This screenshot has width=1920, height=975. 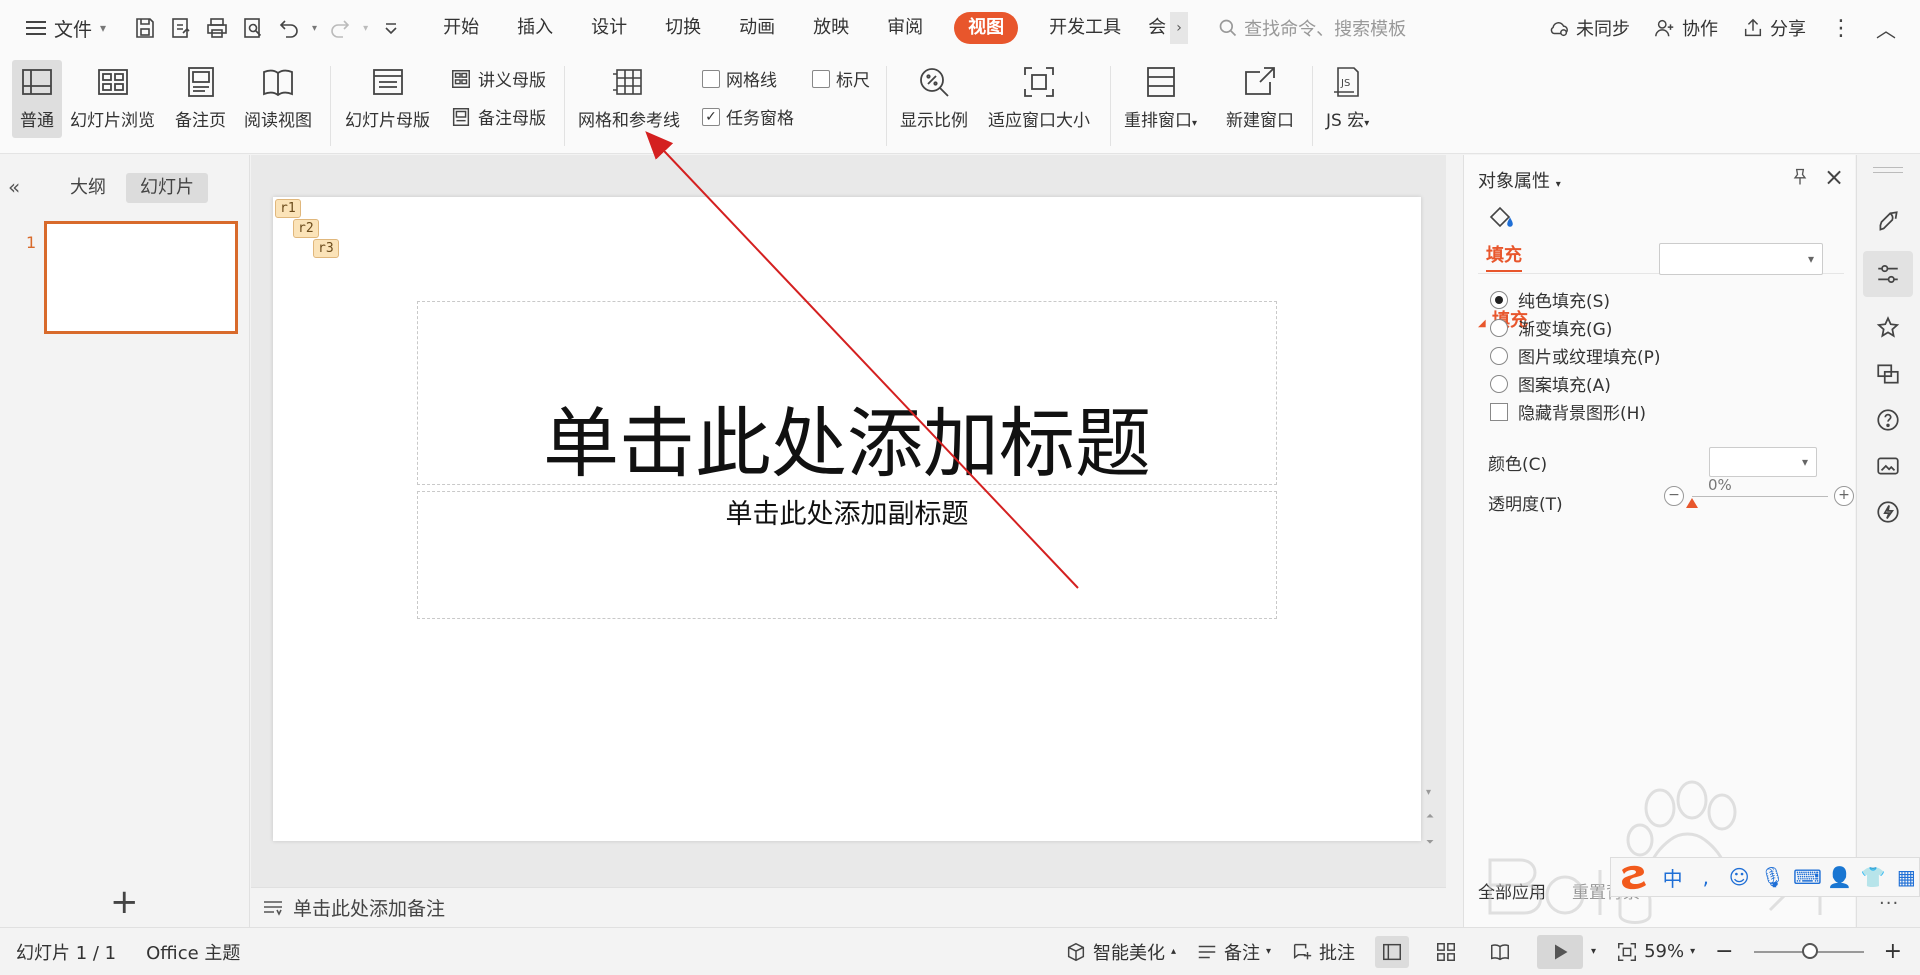 I want to click on collaborate-button: 协作, so click(x=1686, y=28).